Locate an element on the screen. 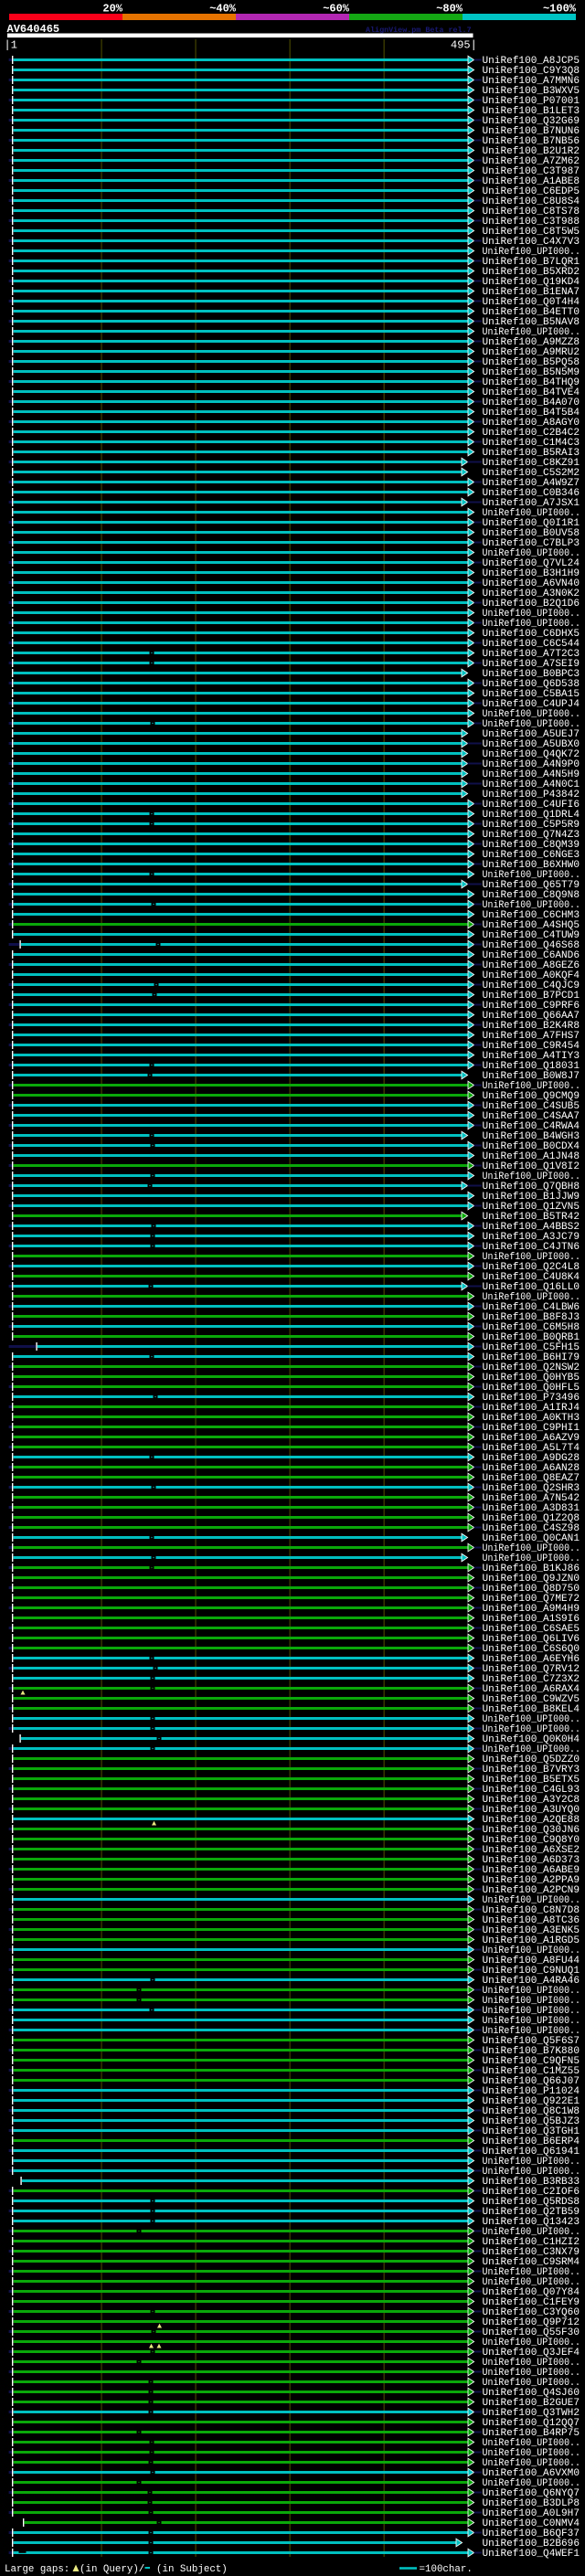 Image resolution: width=585 pixels, height=2576 pixels. svg-text: =100char. is located at coordinates (446, 2569).